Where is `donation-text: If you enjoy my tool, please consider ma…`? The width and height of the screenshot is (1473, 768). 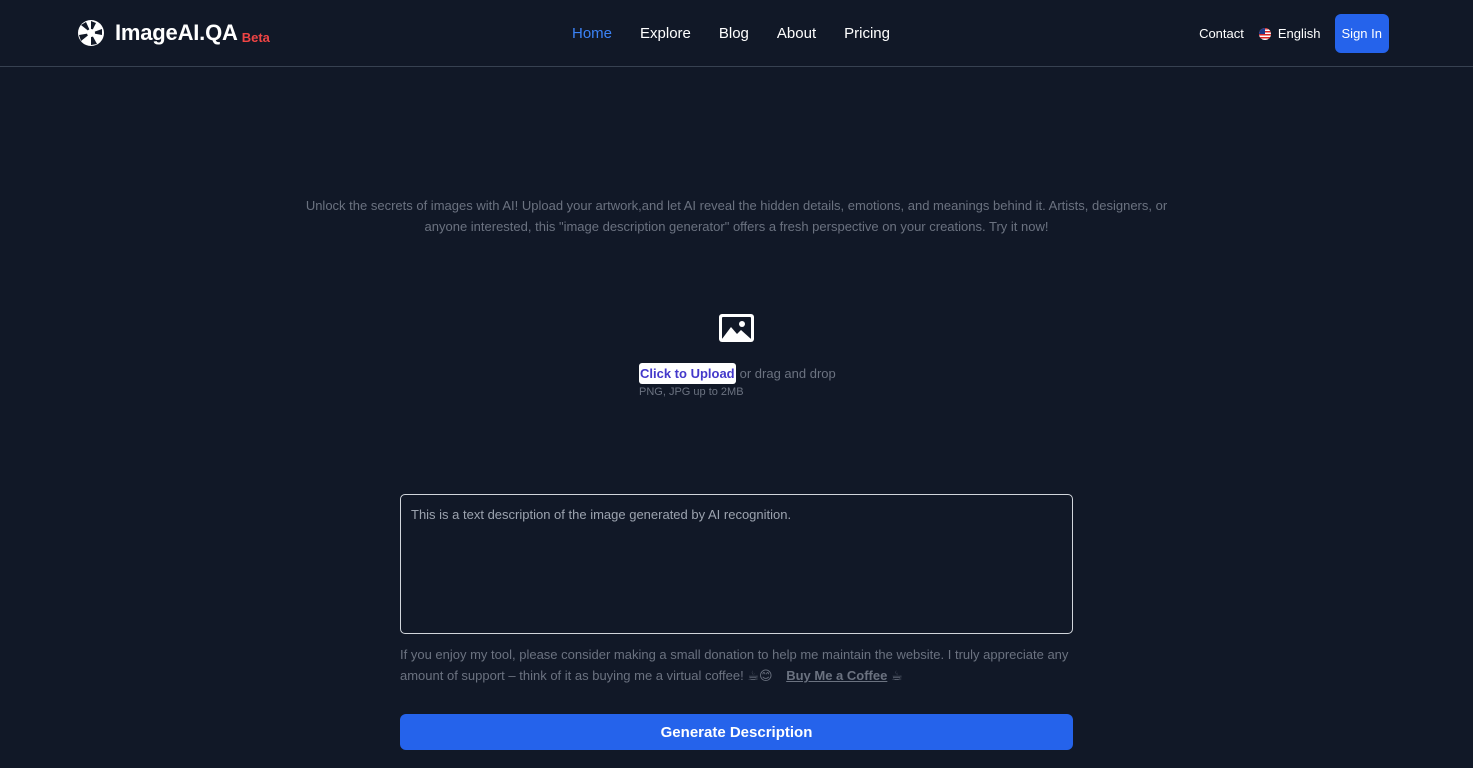 donation-text: If you enjoy my tool, please consider ma… is located at coordinates (736, 665).